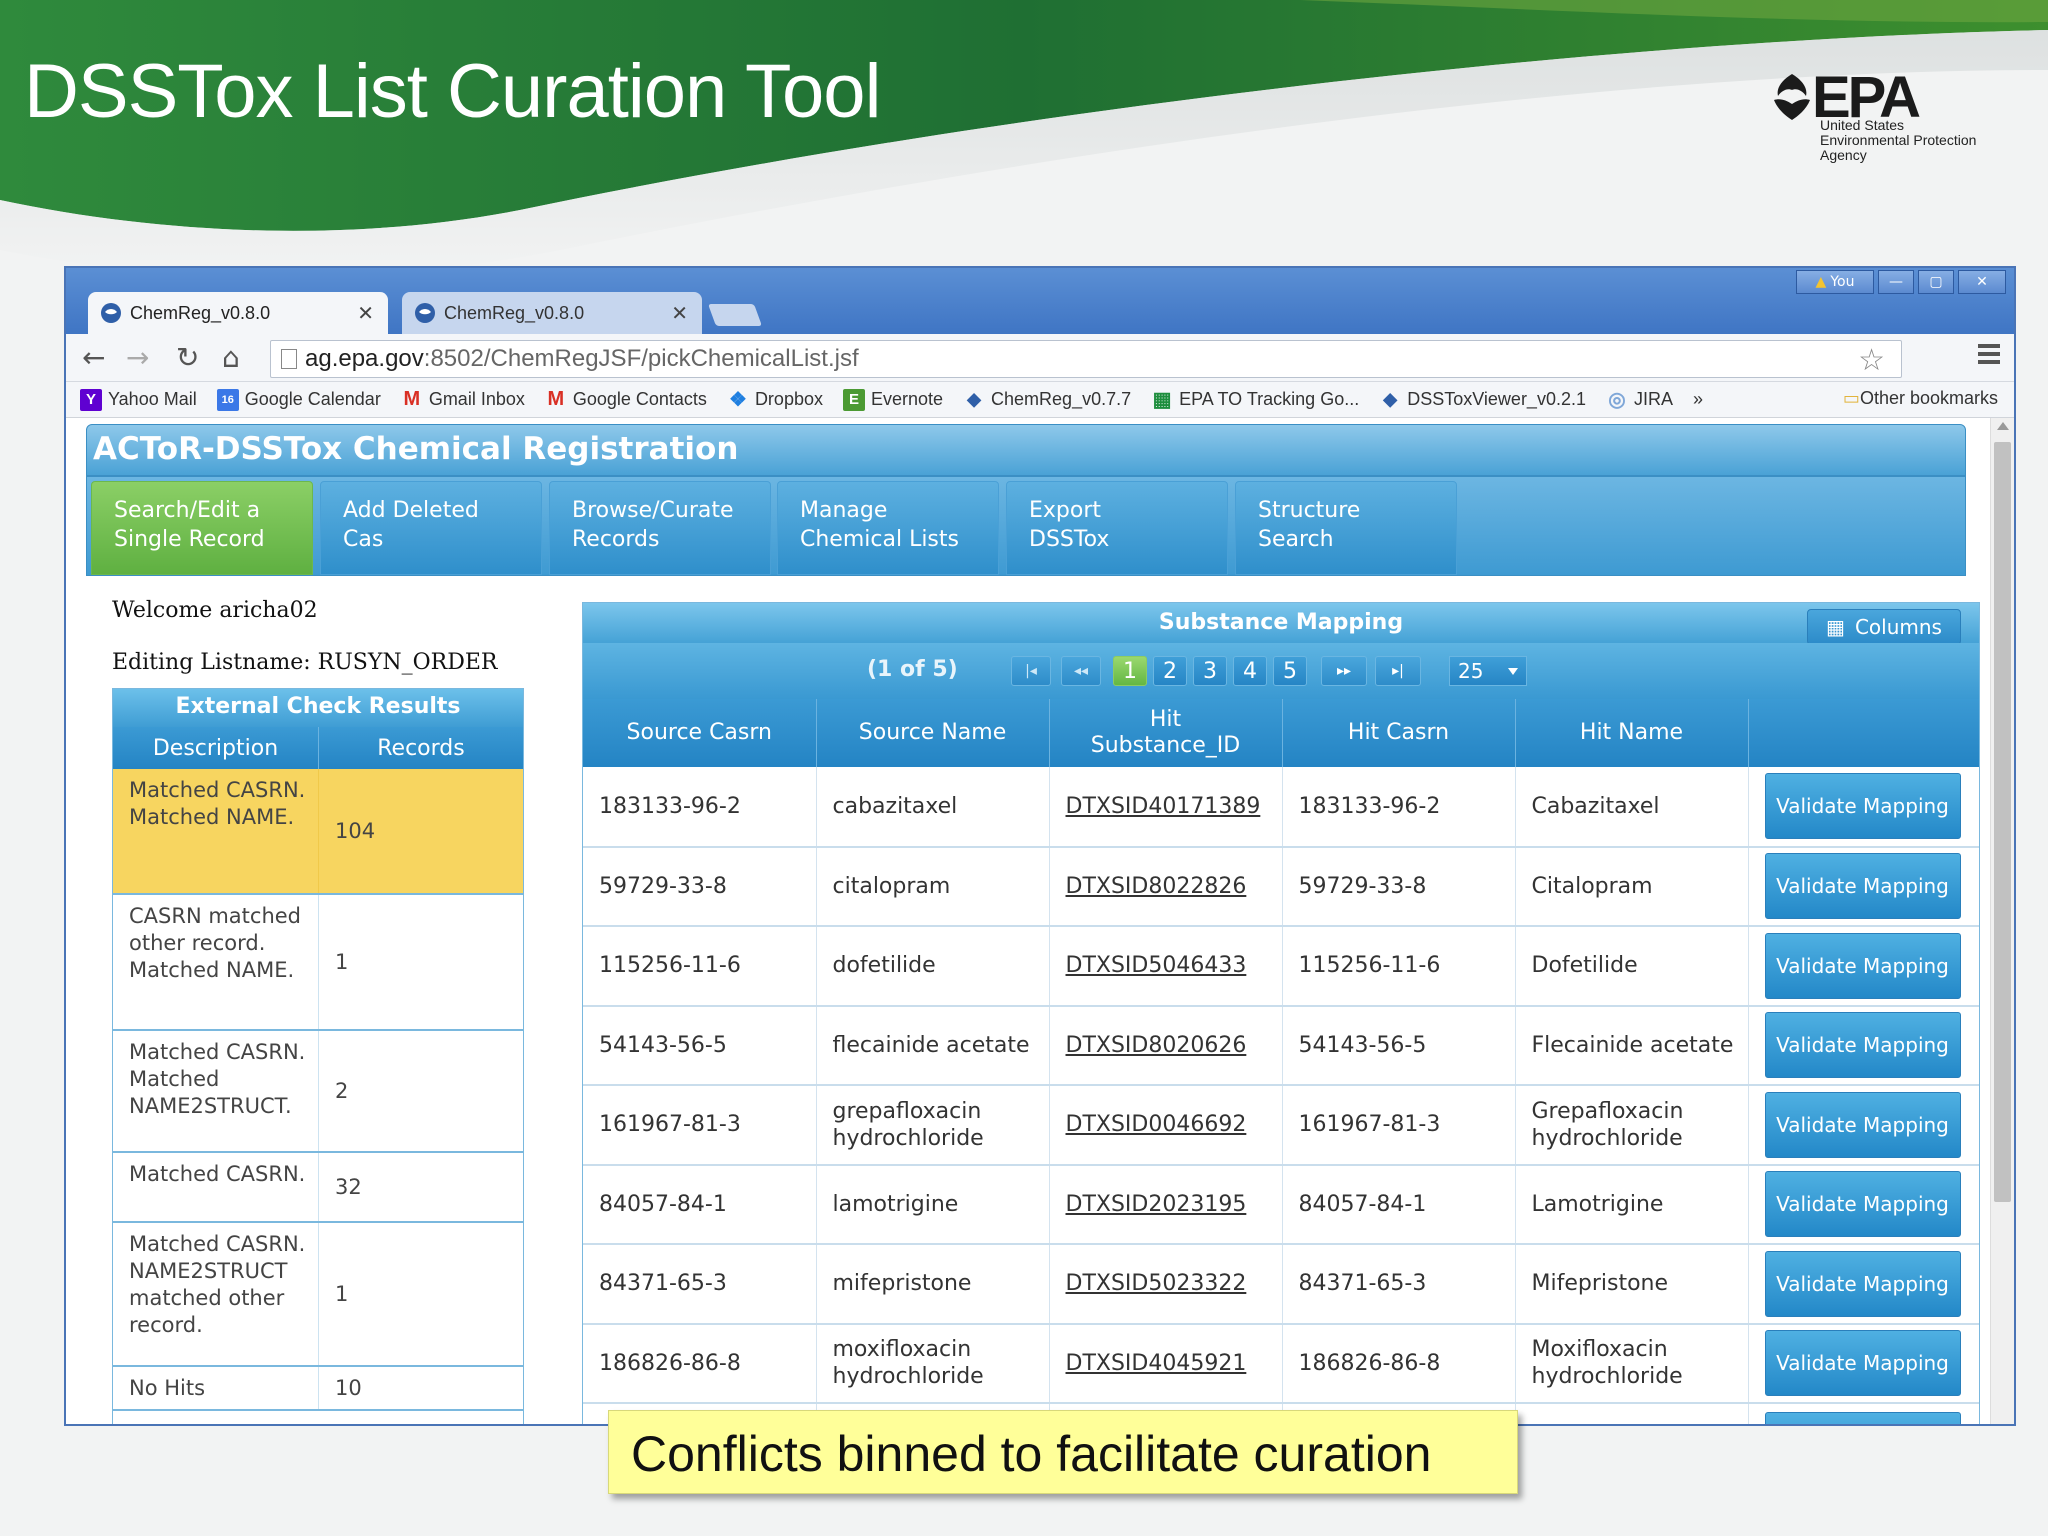  What do you see at coordinates (137, 358) in the screenshot?
I see `forward-arrow-icon: →` at bounding box center [137, 358].